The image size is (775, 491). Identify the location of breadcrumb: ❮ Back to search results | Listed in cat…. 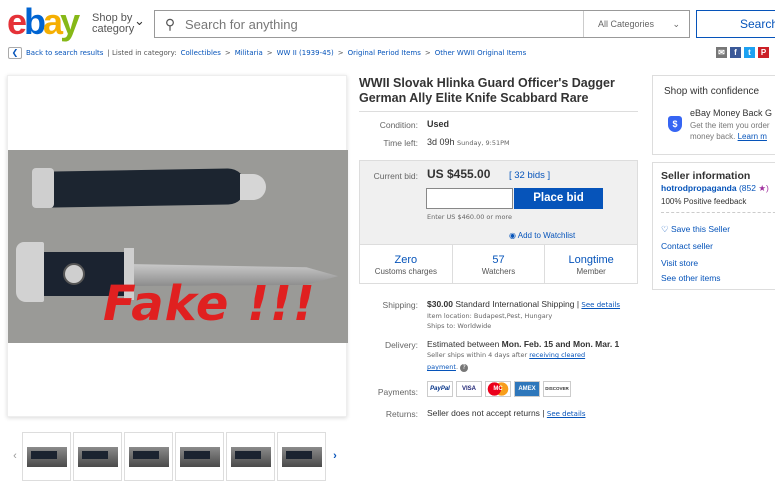
(358, 53).